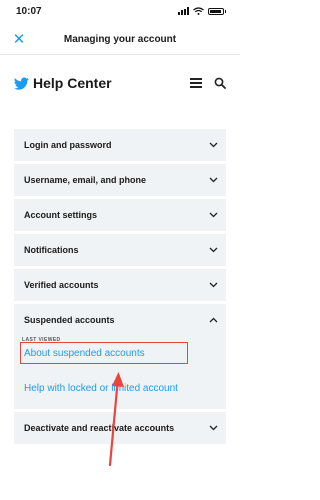  I want to click on link-about-suspended-accounts: About suspended accounts, so click(84, 353).